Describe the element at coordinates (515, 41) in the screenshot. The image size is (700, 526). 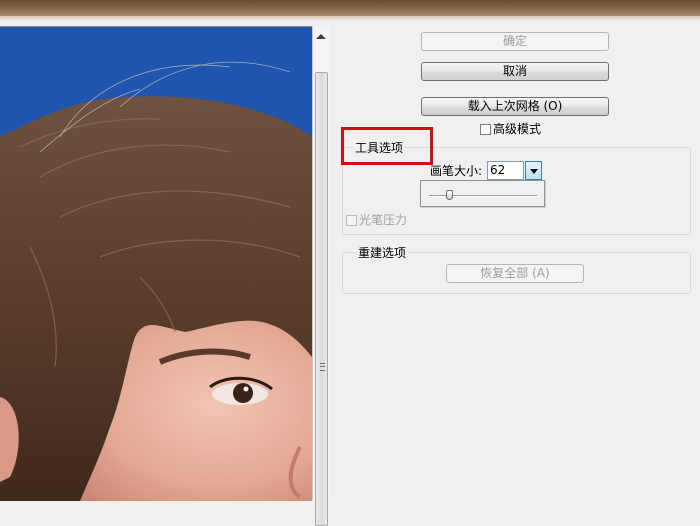
I see `ok-button: 确定` at that location.